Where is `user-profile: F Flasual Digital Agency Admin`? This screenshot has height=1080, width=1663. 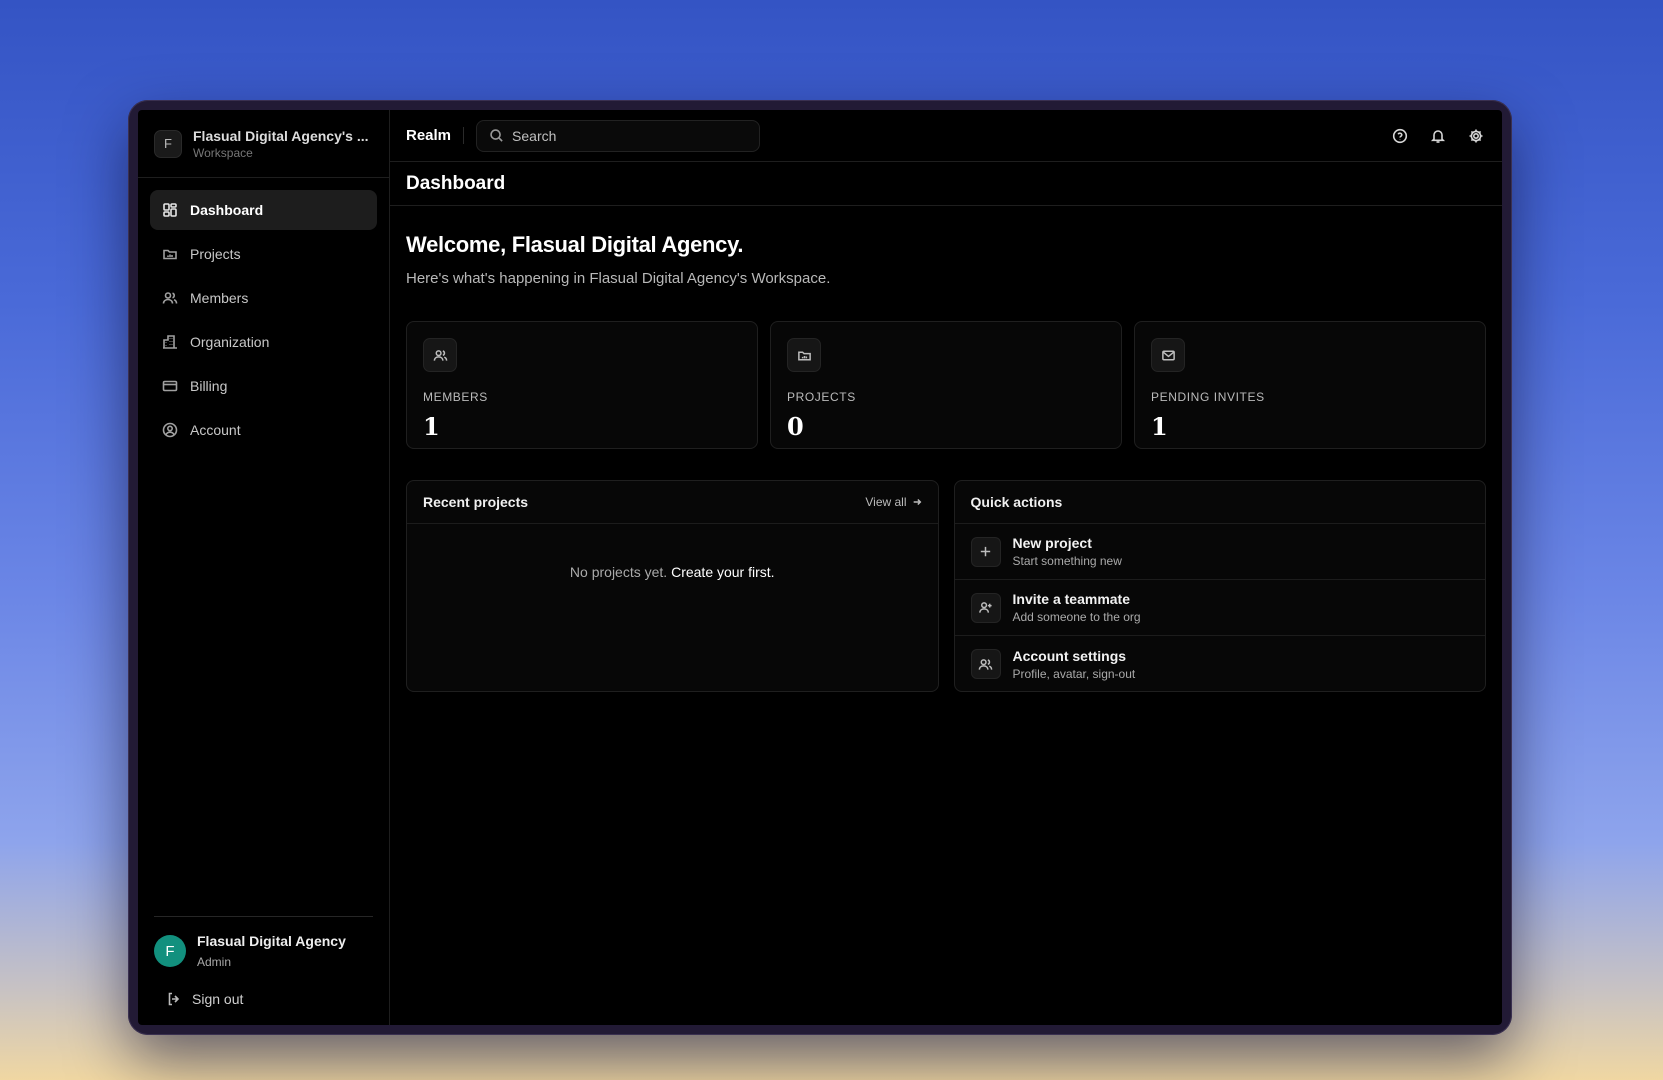
user-profile: F Flasual Digital Agency Admin is located at coordinates (263, 951).